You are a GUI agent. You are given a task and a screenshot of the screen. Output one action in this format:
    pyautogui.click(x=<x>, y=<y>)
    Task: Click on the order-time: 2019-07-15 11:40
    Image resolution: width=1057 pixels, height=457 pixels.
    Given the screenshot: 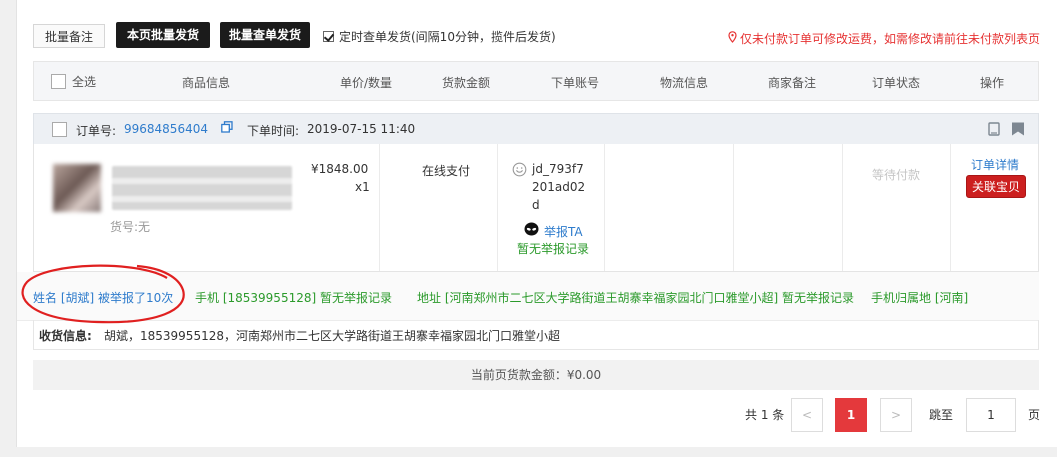 What is the action you would take?
    pyautogui.click(x=361, y=129)
    